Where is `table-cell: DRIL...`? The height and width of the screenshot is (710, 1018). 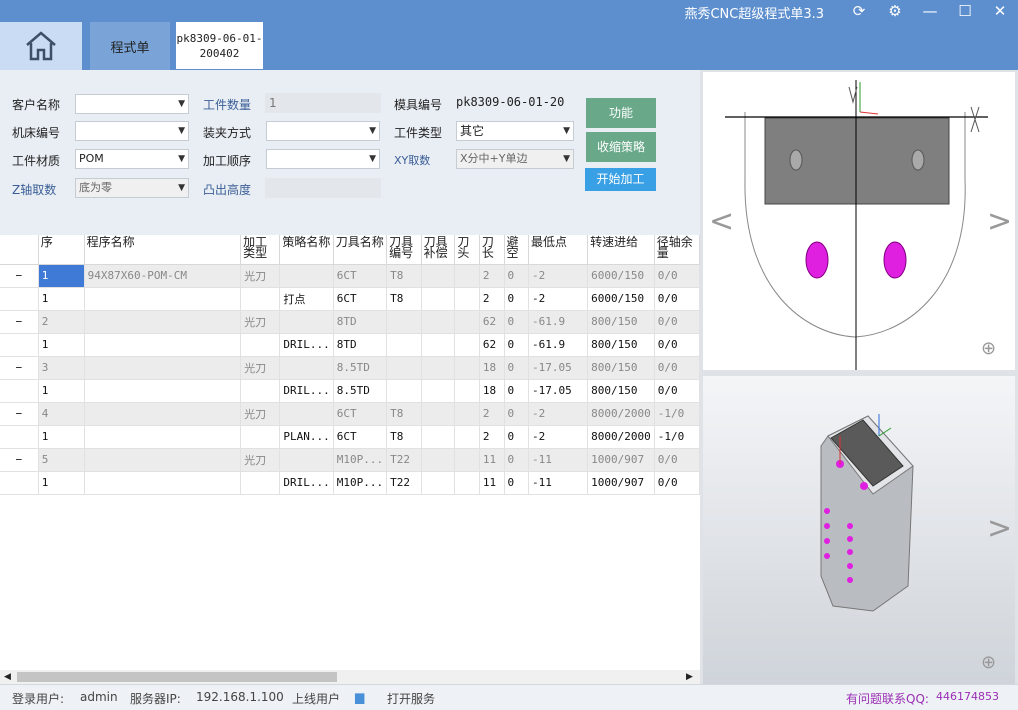 table-cell: DRIL... is located at coordinates (306, 483).